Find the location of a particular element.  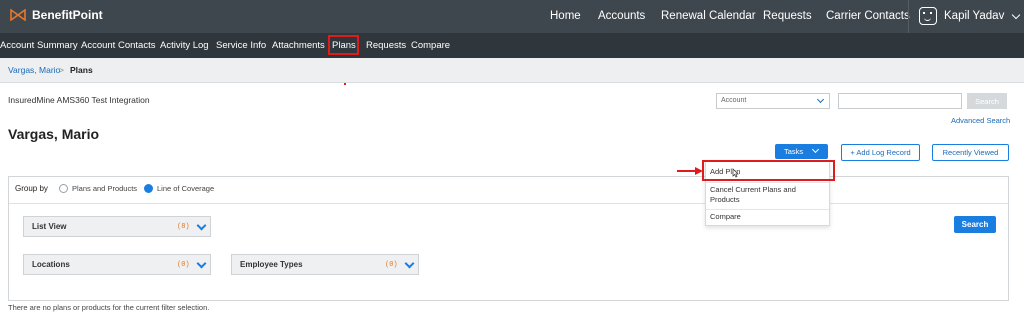

benefitpoint-logo-icon is located at coordinates (18, 15).